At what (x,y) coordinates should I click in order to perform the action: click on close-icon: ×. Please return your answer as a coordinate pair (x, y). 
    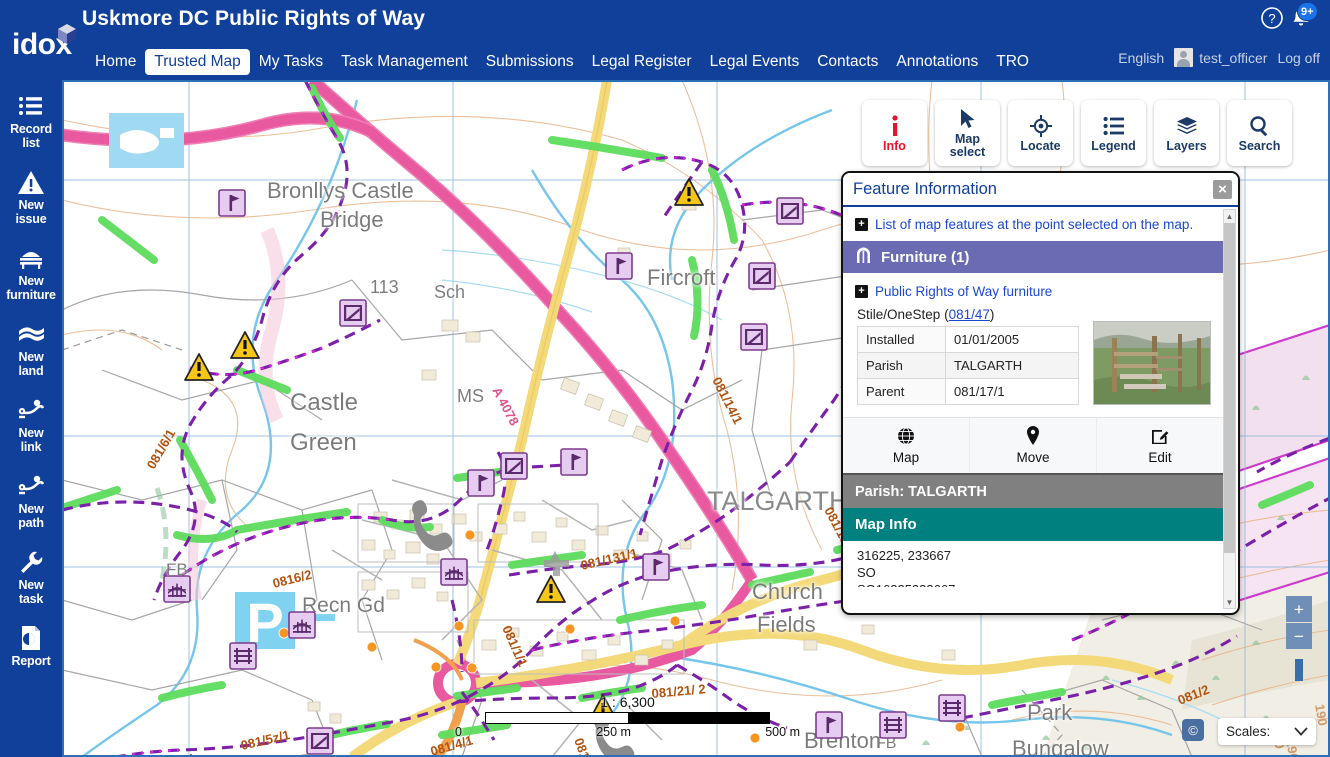
    Looking at the image, I should click on (1222, 189).